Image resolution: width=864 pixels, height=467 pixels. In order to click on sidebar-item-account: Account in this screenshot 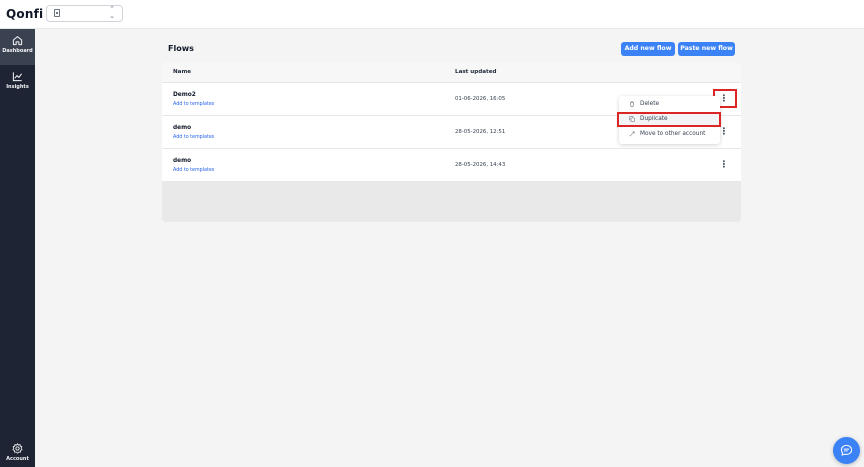, I will do `click(17, 452)`.